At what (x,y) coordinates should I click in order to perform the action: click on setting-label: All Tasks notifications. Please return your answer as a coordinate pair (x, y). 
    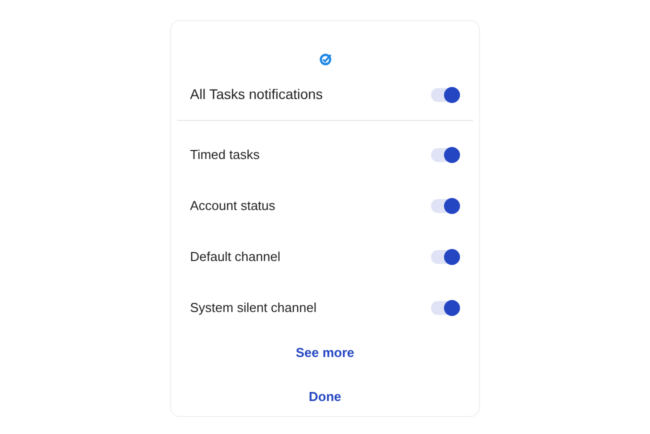
    Looking at the image, I should click on (256, 94).